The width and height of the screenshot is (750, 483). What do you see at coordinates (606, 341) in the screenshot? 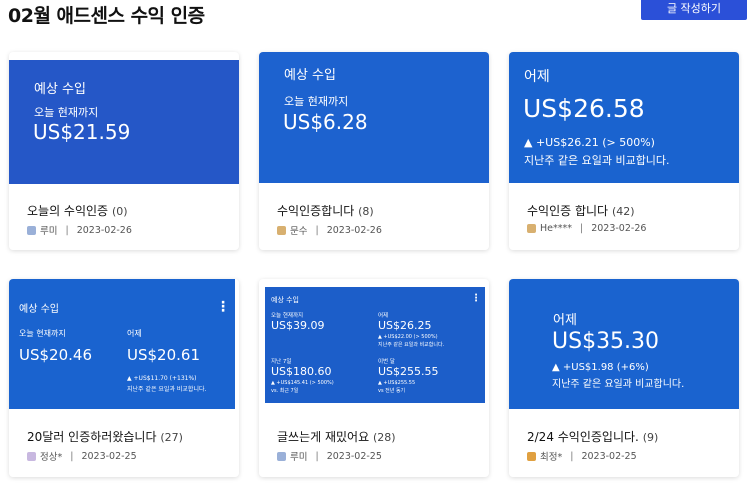
I see `thumb-amount: US$35.30` at bounding box center [606, 341].